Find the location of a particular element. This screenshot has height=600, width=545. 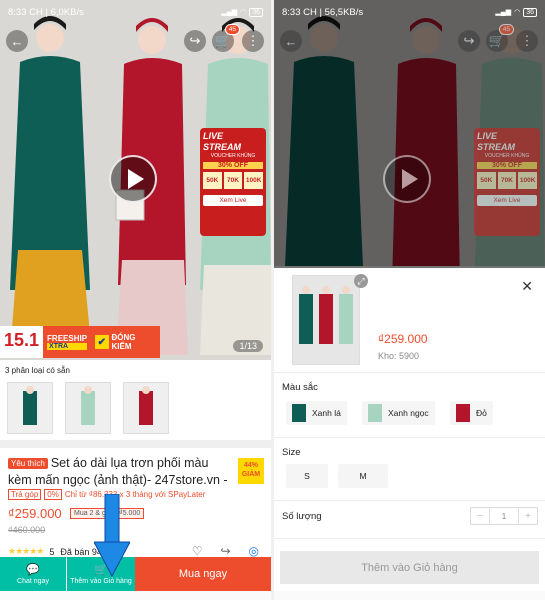

bottom-action-bar: 💬 Chat ngay 🛒 Thêm vào Giỏ hàng Mua ngay is located at coordinates (135, 574).